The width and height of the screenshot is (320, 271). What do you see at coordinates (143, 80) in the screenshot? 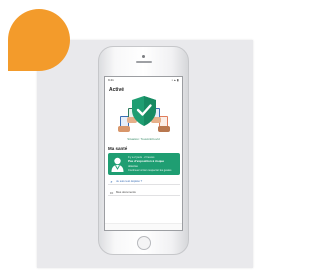
I see `status-bar: 9:41 ▪ ▴ ▮` at bounding box center [143, 80].